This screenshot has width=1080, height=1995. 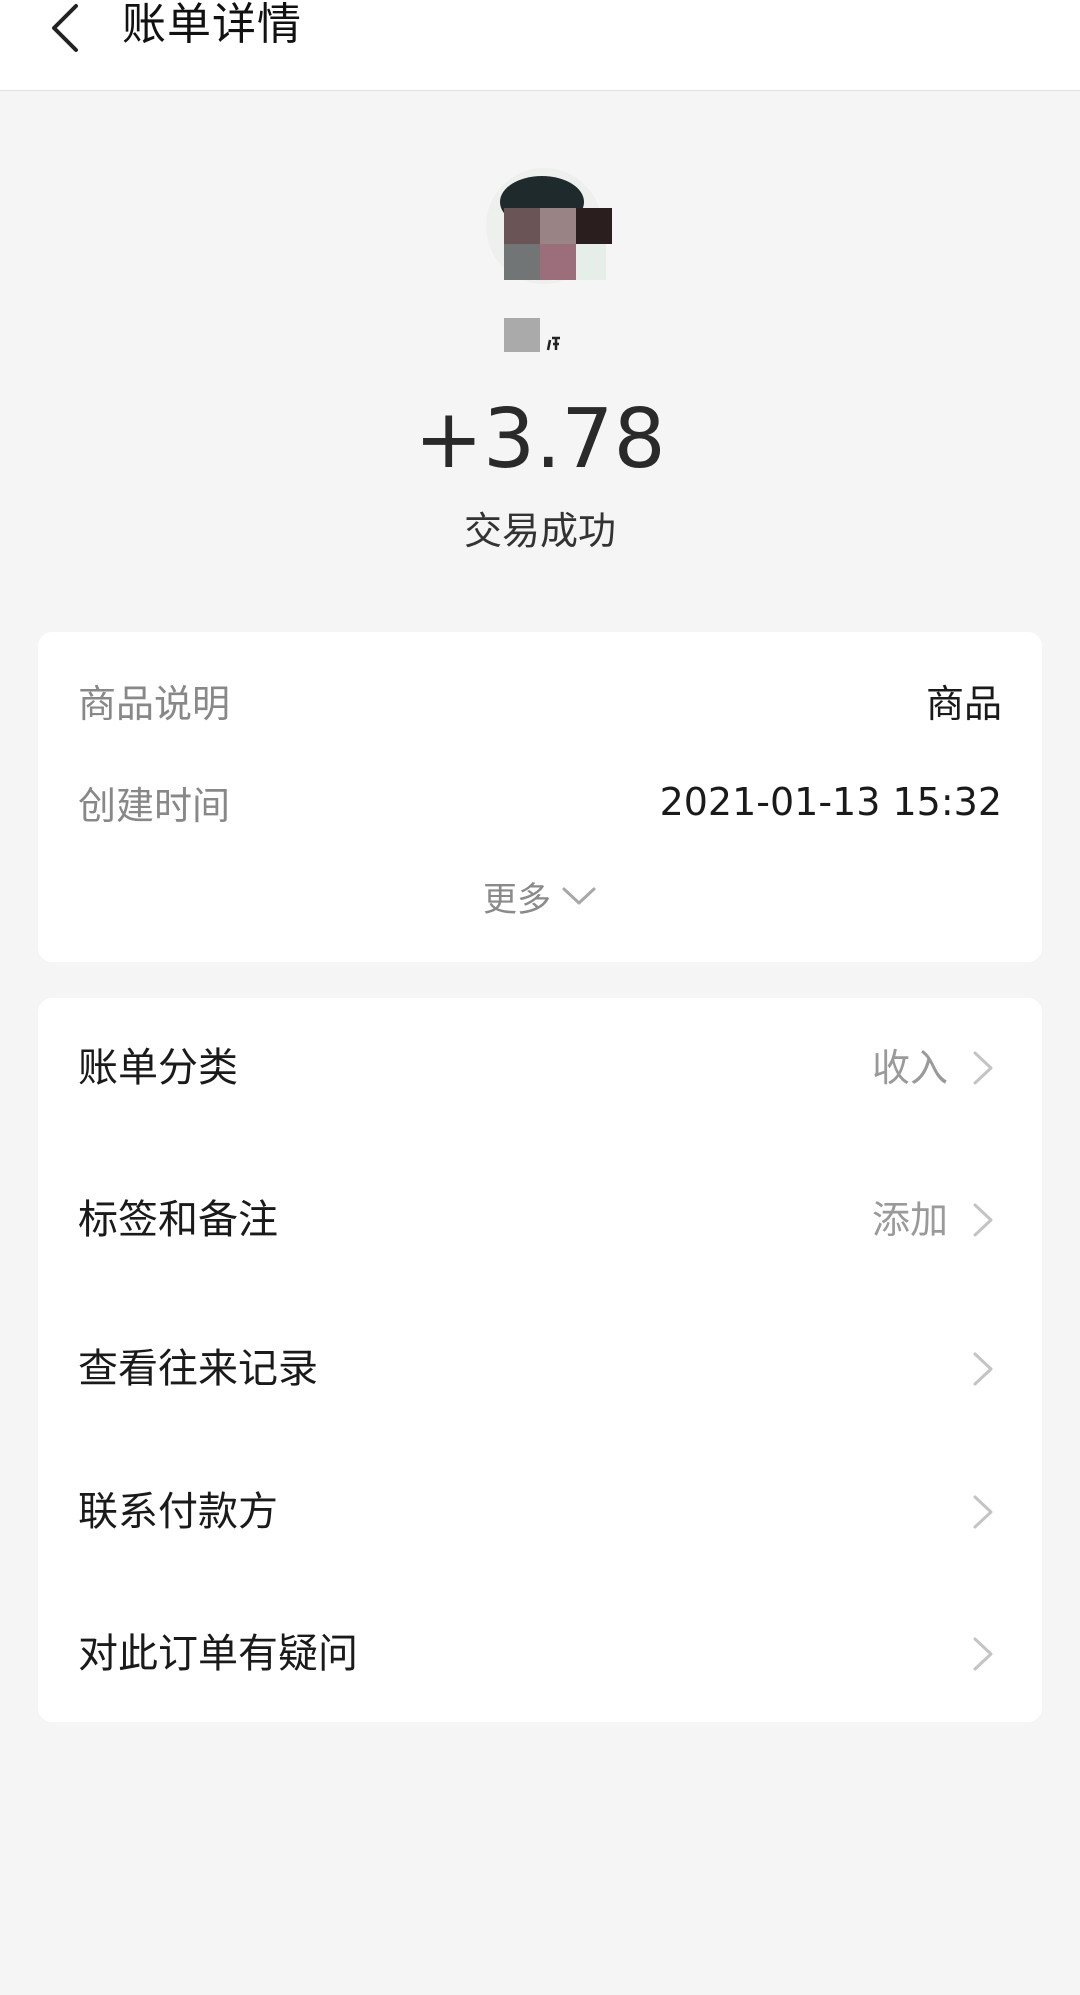 What do you see at coordinates (830, 802) in the screenshot?
I see `created-time-value: 2021-01-13 15:32` at bounding box center [830, 802].